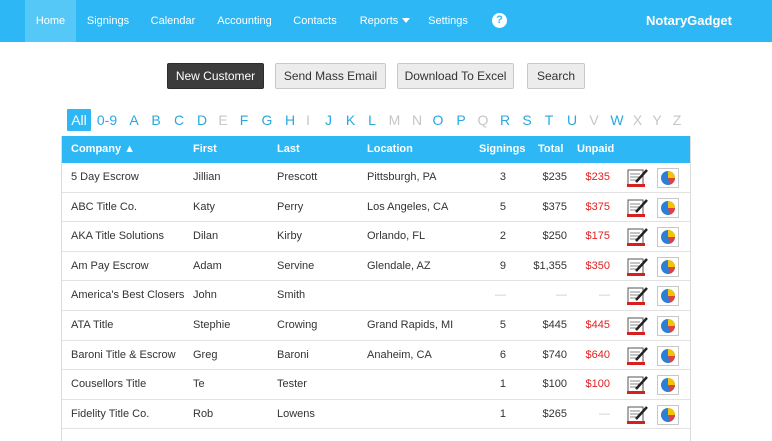 This screenshot has height=441, width=772. What do you see at coordinates (179, 120) in the screenshot?
I see `alpha-filter-c: C` at bounding box center [179, 120].